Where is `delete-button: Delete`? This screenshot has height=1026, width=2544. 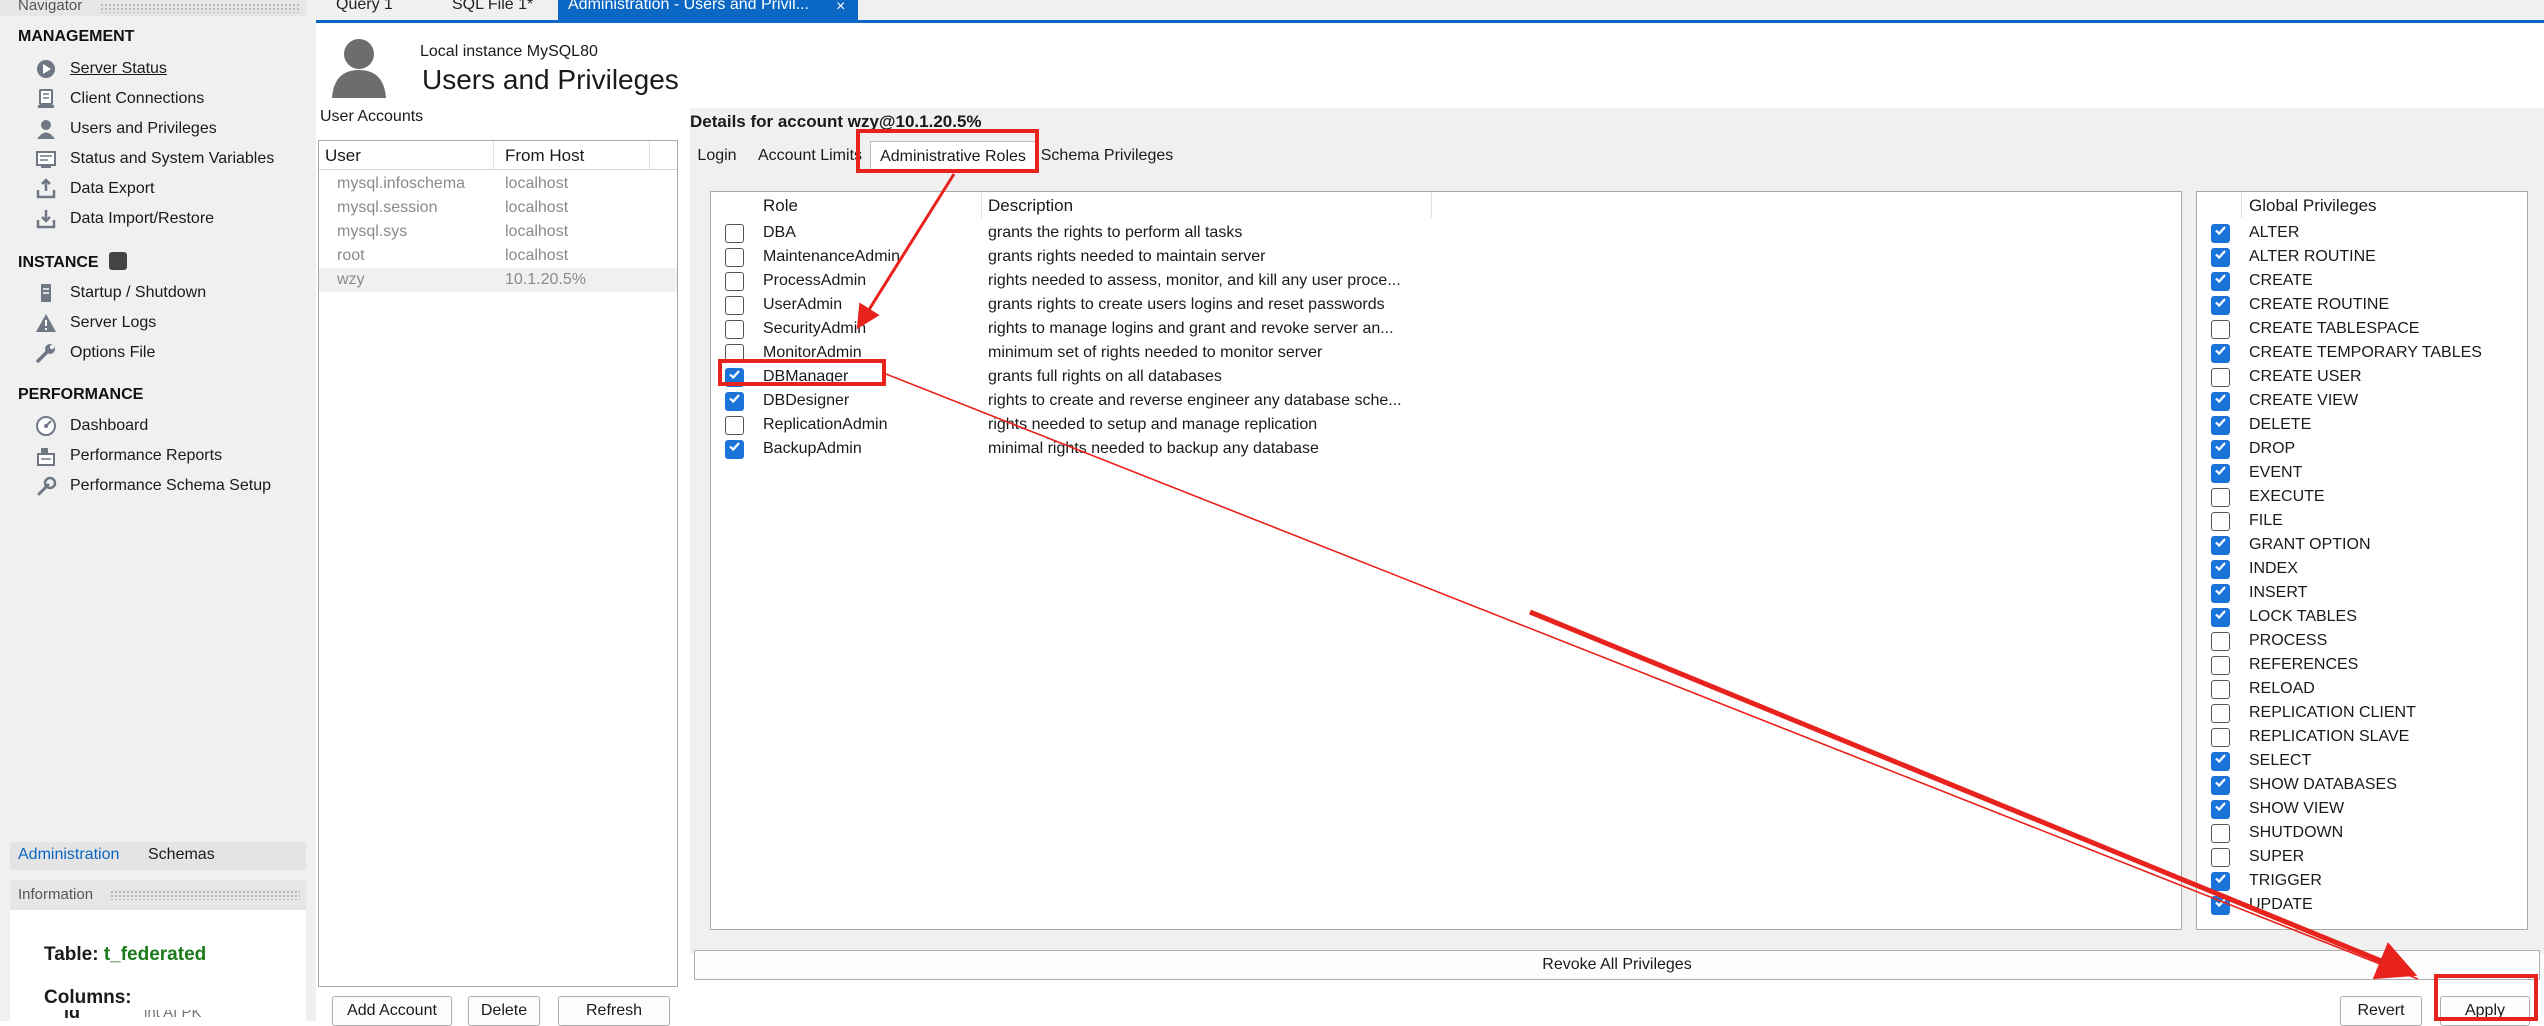
delete-button: Delete is located at coordinates (504, 1011).